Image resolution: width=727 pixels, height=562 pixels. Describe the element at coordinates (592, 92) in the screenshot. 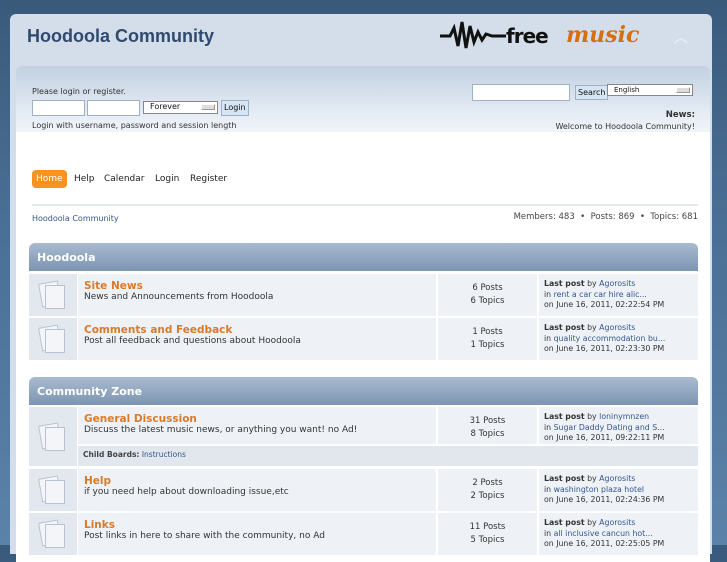

I see `search-button: Search` at that location.